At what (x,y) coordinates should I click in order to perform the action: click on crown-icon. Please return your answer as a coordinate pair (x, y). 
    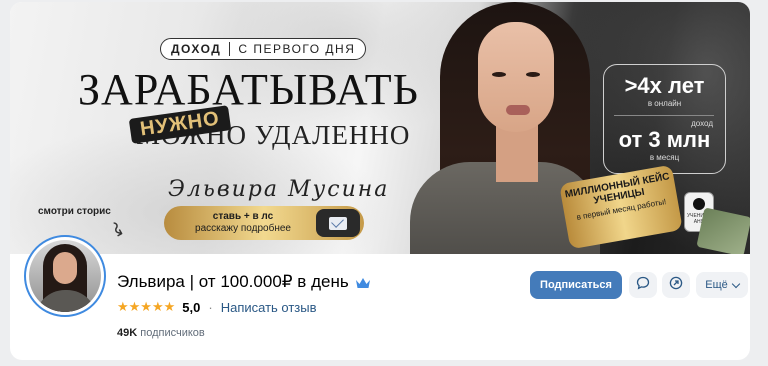
    Looking at the image, I should click on (363, 282).